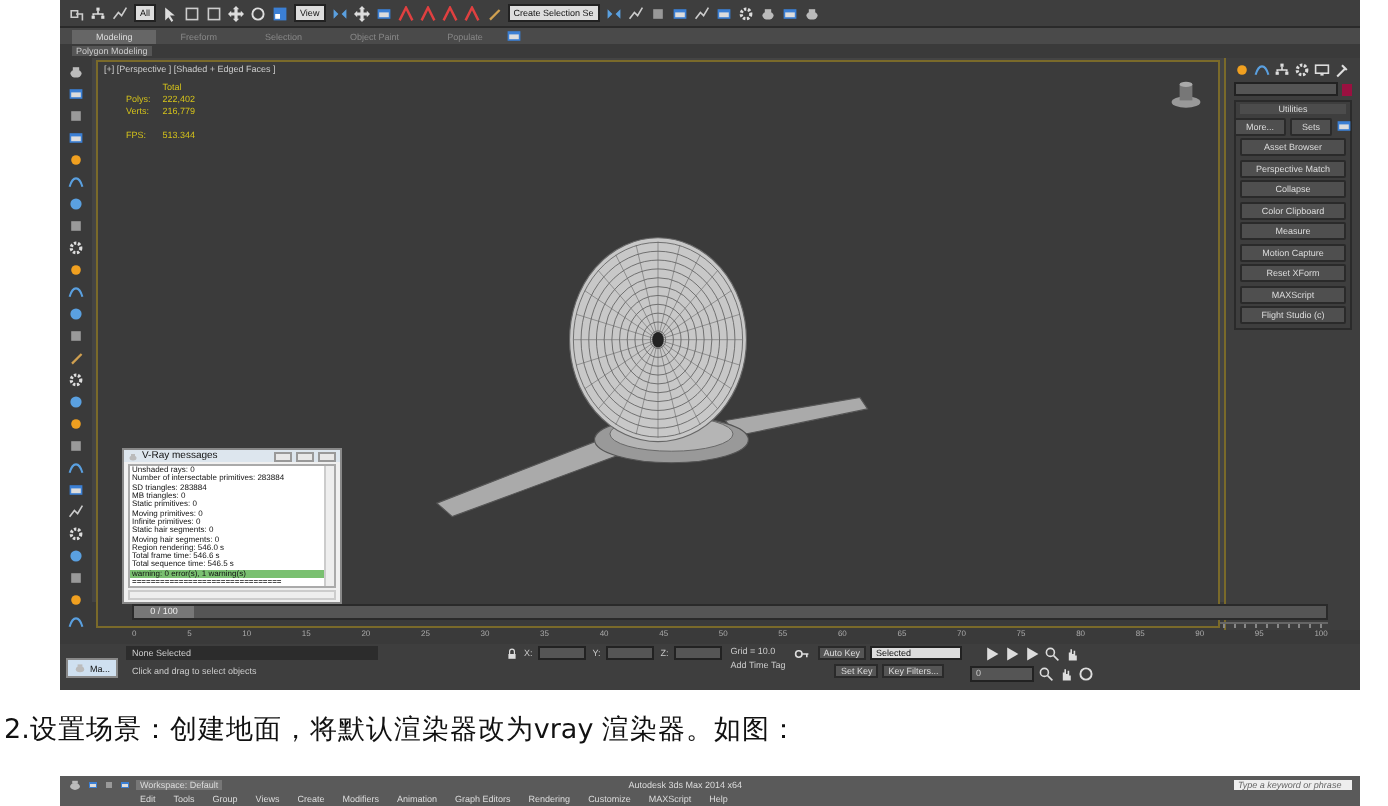  I want to click on scale-button, so click(280, 13).